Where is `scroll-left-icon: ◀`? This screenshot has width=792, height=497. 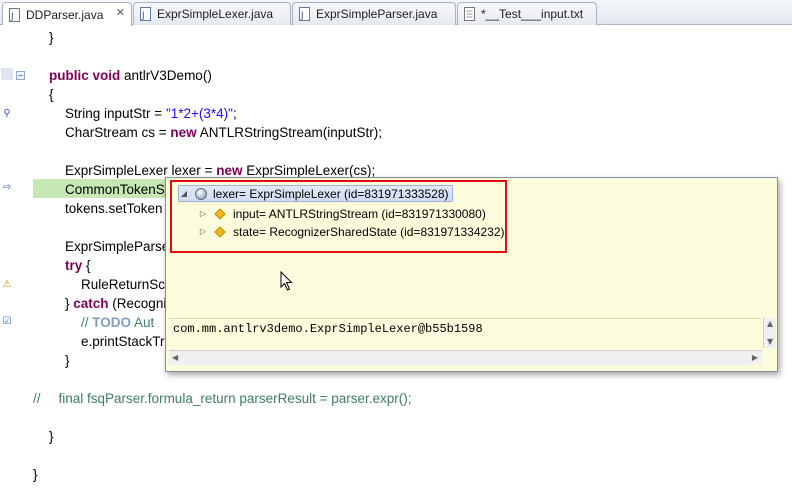
scroll-left-icon: ◀ is located at coordinates (175, 357).